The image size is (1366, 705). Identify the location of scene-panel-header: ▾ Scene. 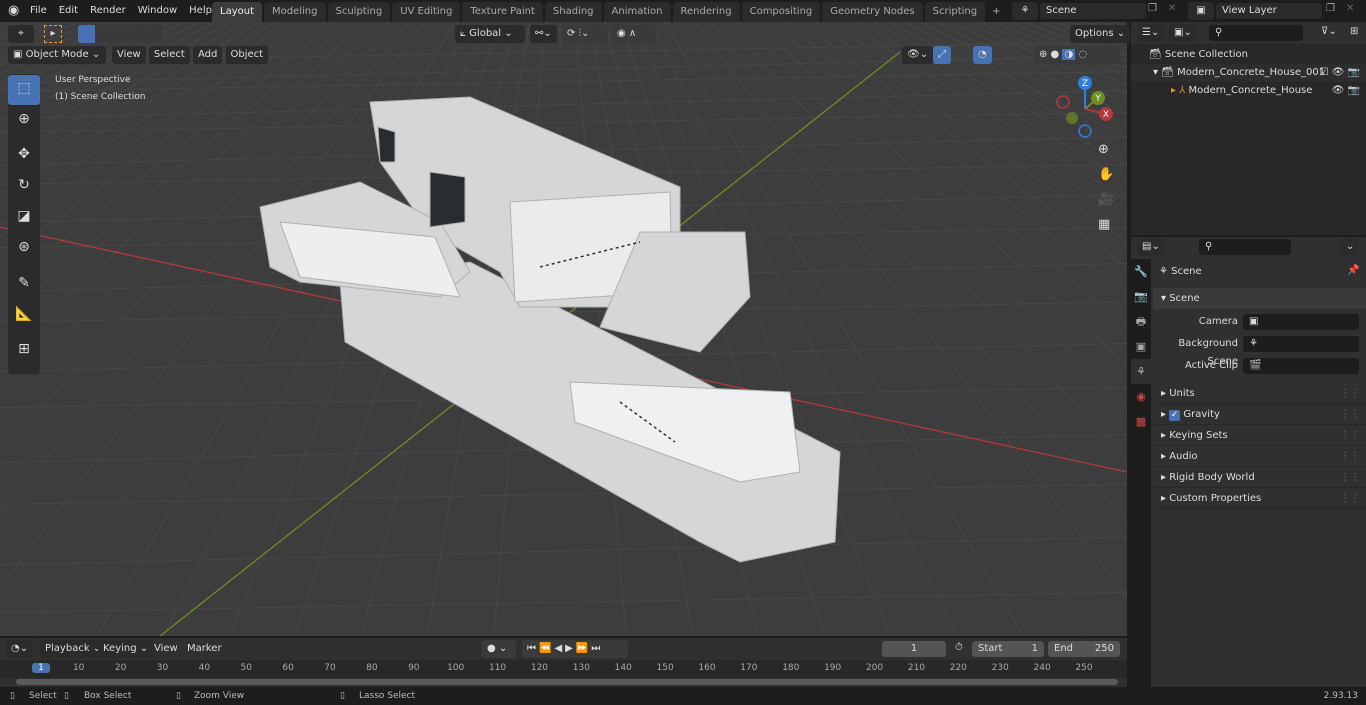
(1259, 298).